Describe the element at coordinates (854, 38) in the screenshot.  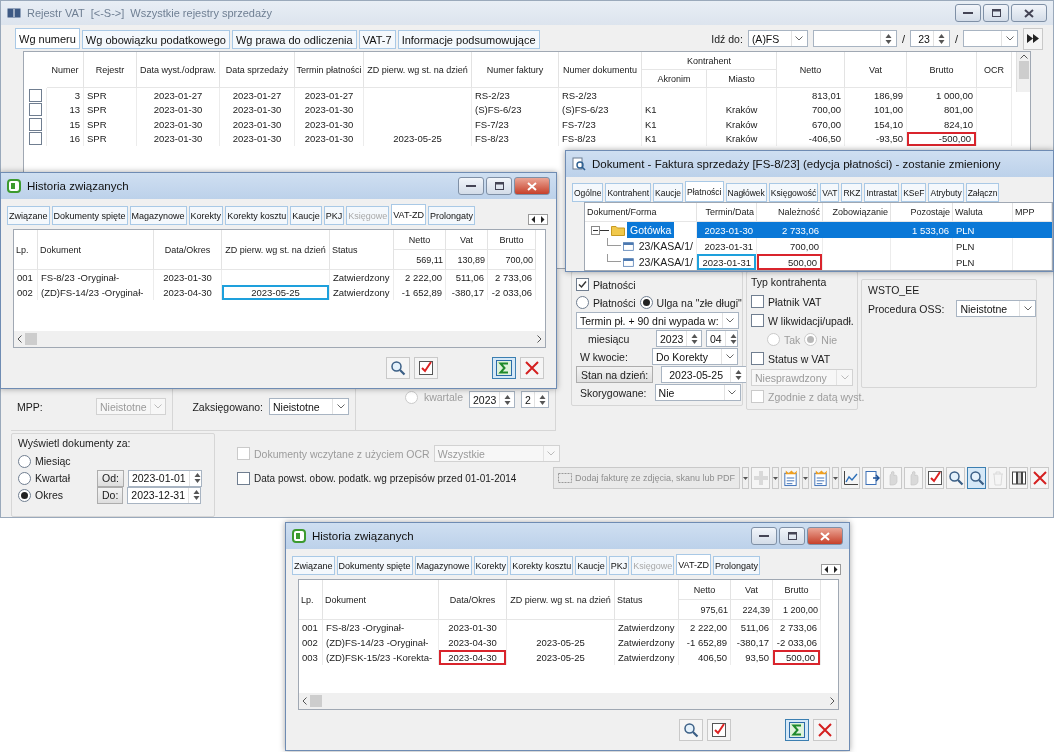
I see `number-field` at that location.